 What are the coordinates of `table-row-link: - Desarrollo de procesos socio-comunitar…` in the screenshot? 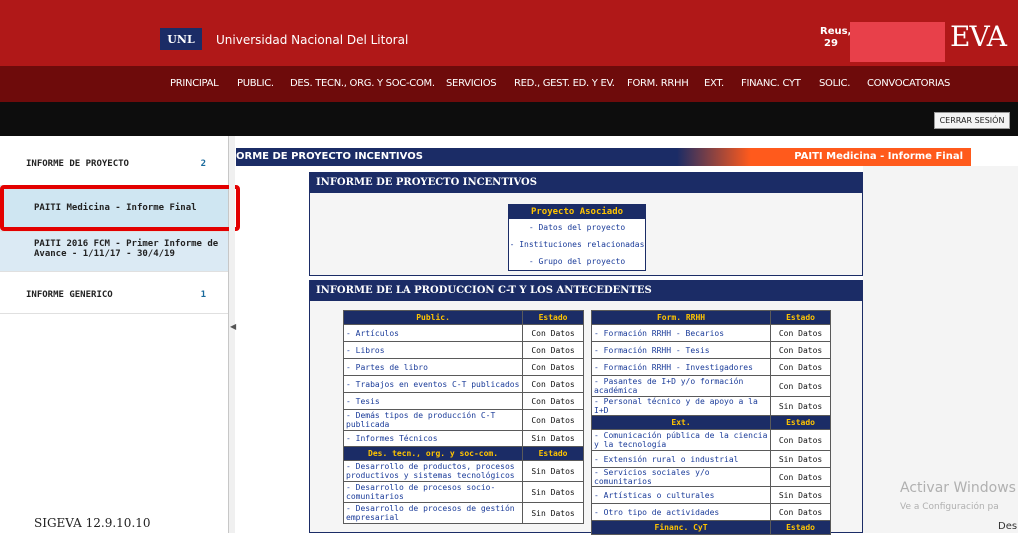 It's located at (433, 492).